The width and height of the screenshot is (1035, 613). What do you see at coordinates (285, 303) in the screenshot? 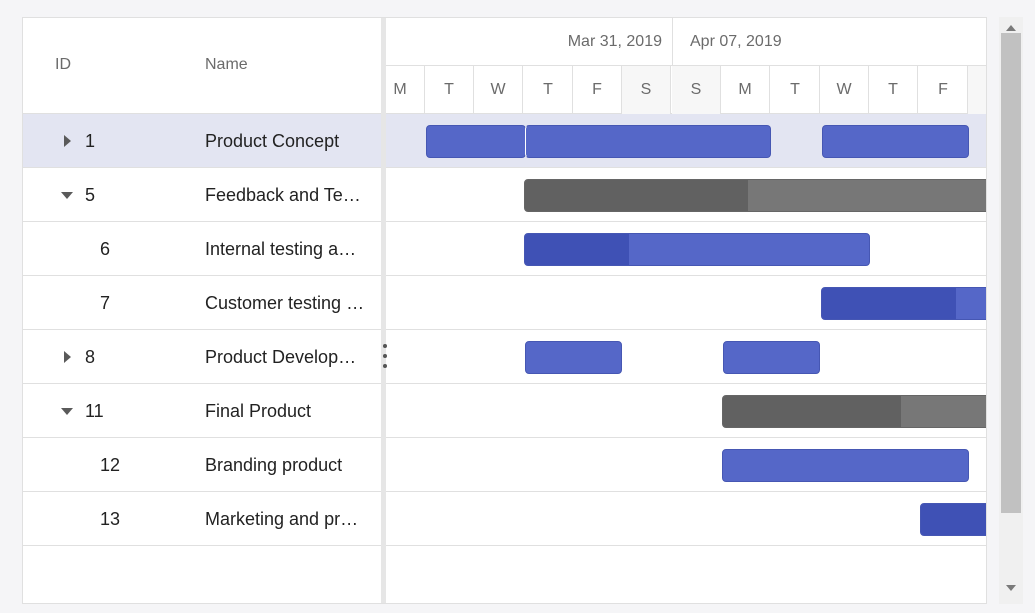
I see `cell-name: Customer testing and feedback` at bounding box center [285, 303].